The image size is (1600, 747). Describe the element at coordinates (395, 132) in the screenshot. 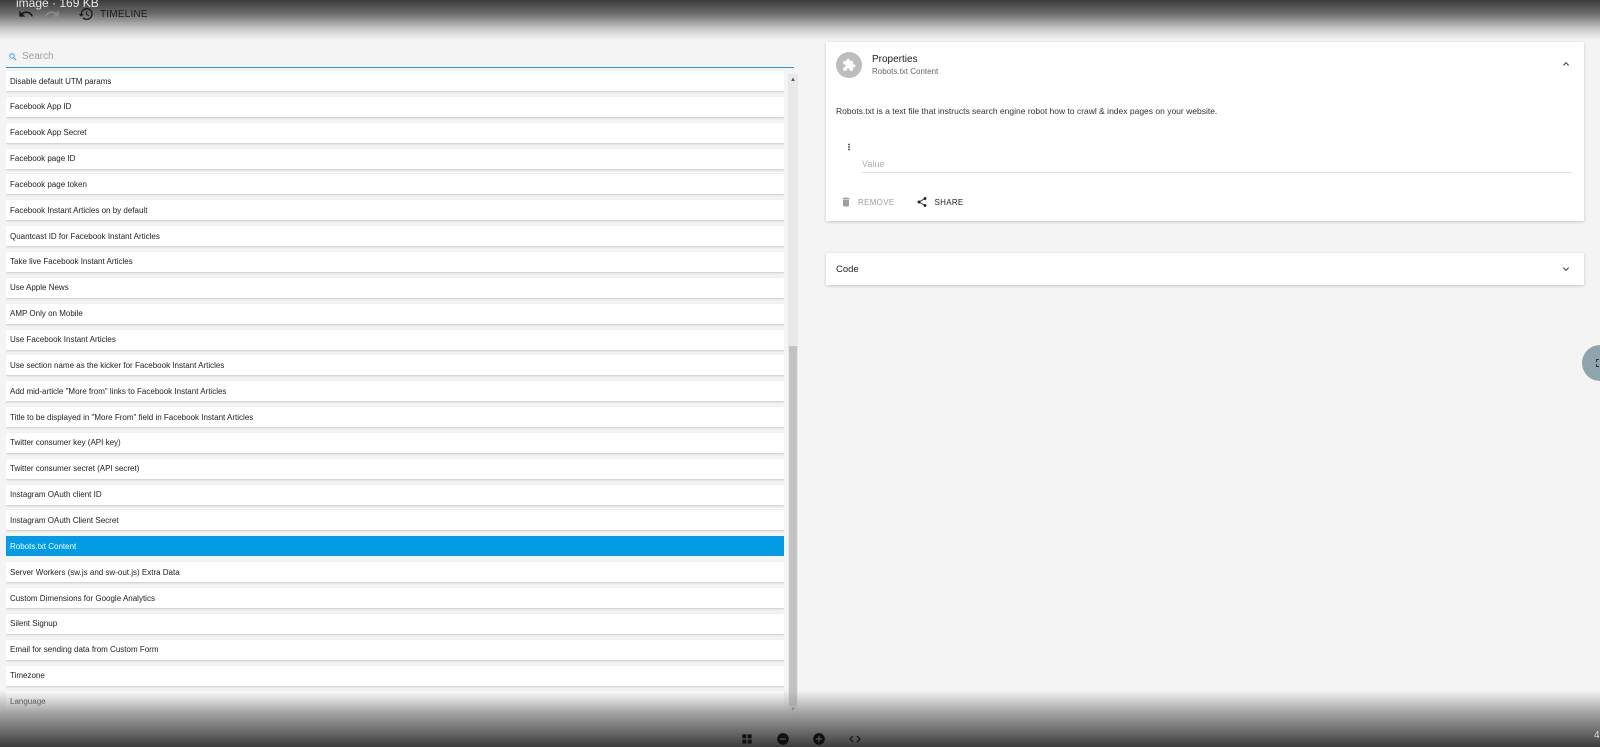

I see `list-item: Facebook App Secret` at that location.